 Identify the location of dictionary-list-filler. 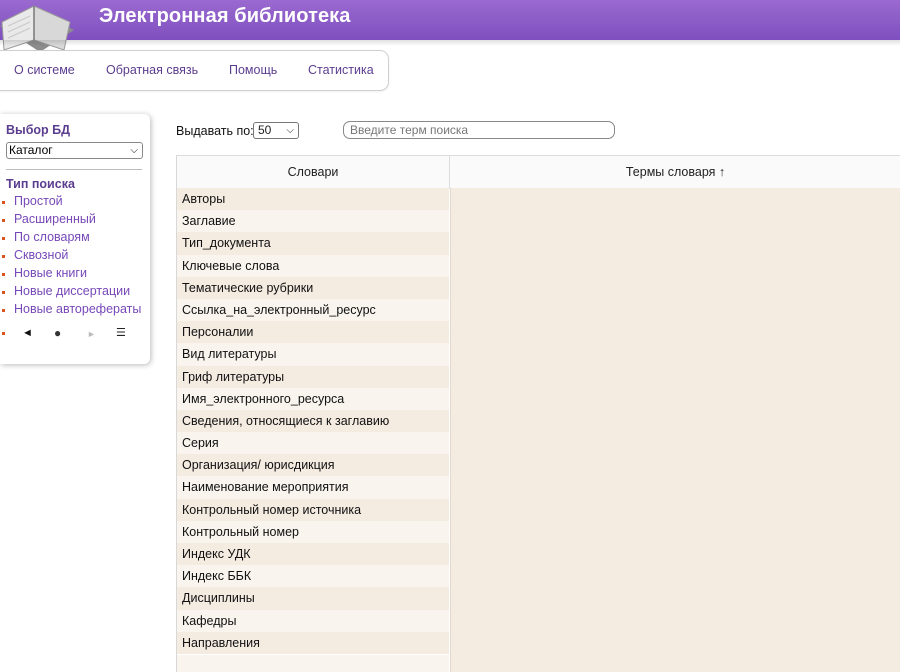
(313, 663).